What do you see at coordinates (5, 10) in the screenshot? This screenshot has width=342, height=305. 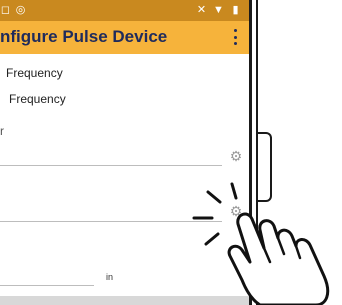 I see `notification-icon: ◻` at bounding box center [5, 10].